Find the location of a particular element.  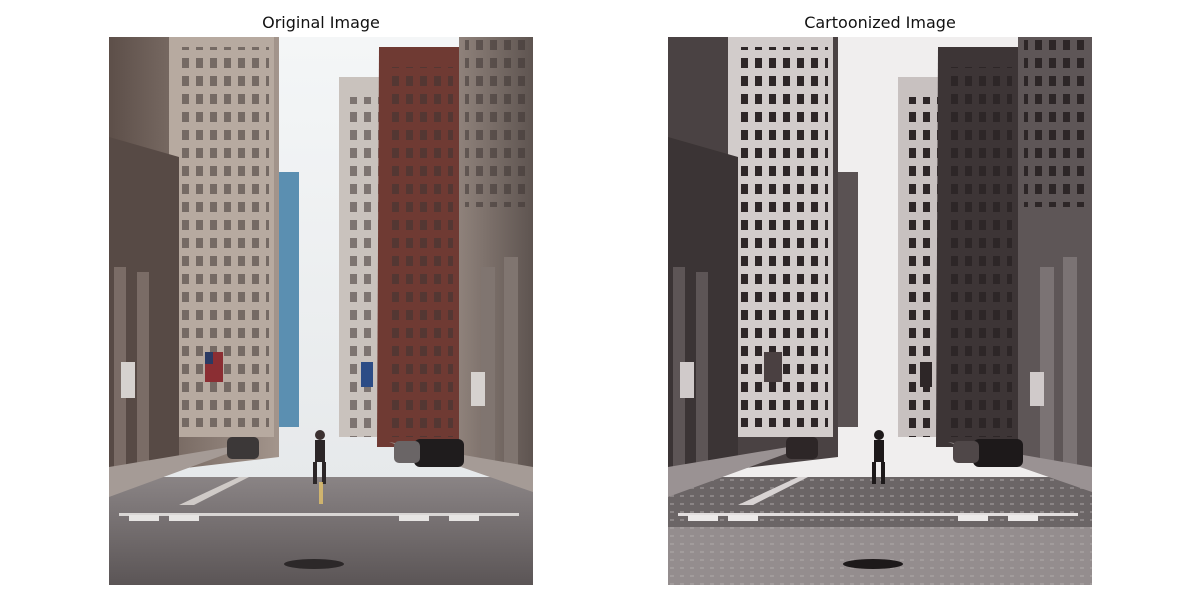

original-title: Original Image is located at coordinates (321, 22).